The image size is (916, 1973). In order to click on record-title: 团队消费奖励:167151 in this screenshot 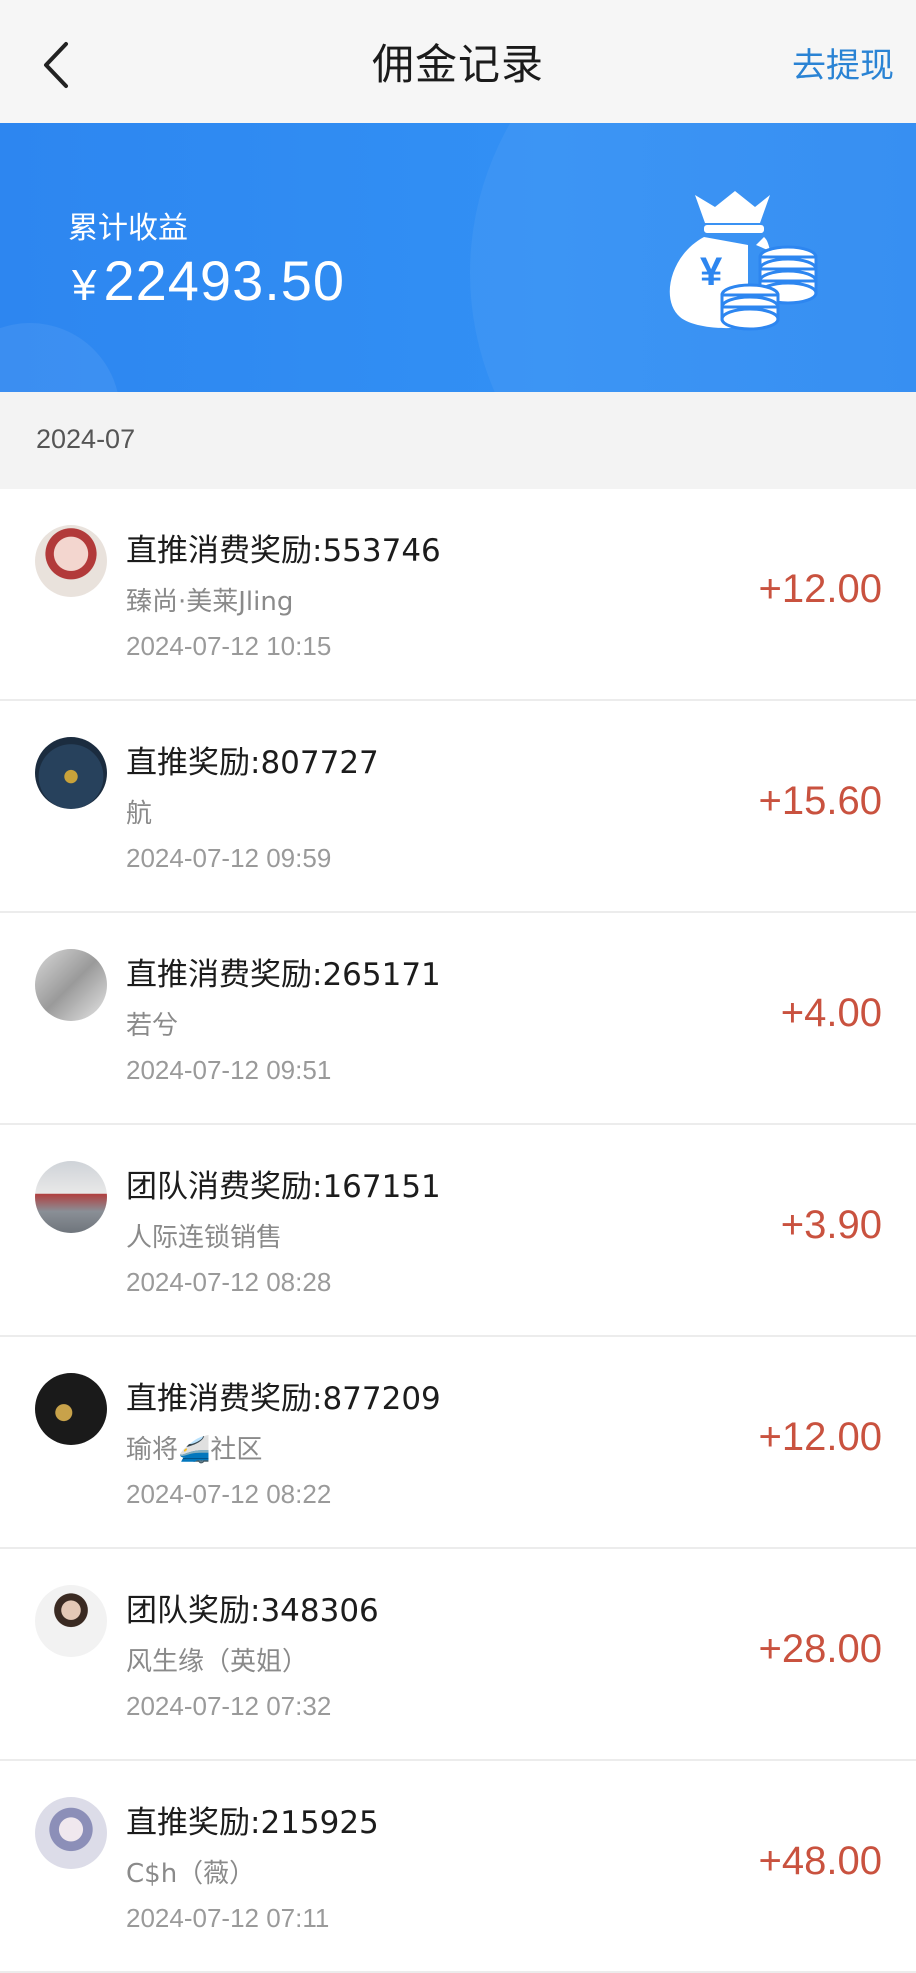, I will do `click(283, 1187)`.